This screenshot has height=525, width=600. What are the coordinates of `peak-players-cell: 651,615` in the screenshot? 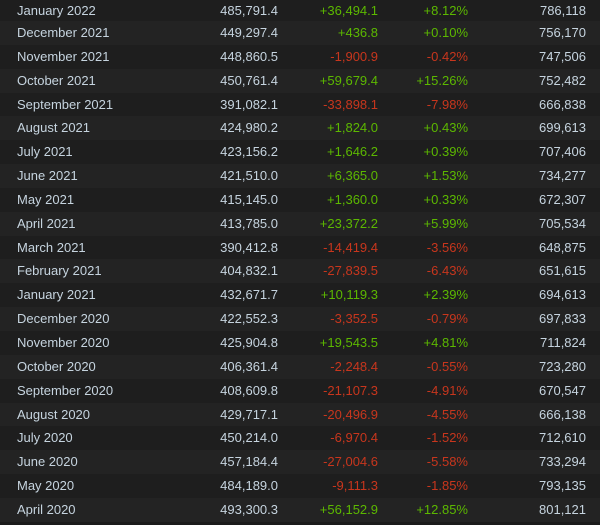 It's located at (562, 271).